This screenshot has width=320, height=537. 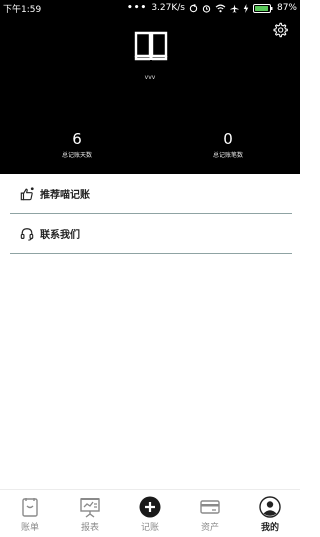 I want to click on stat-value: 0, so click(x=228, y=139).